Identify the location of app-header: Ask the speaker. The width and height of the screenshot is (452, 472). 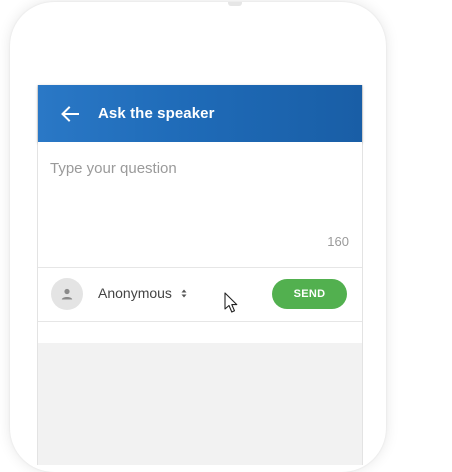
(200, 113).